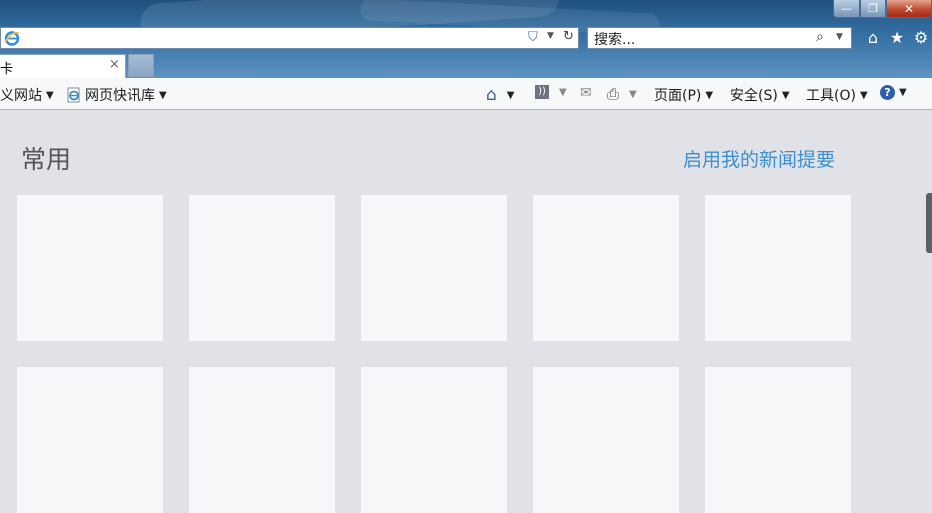  I want to click on favorites-site-label: 义网站, so click(21, 96).